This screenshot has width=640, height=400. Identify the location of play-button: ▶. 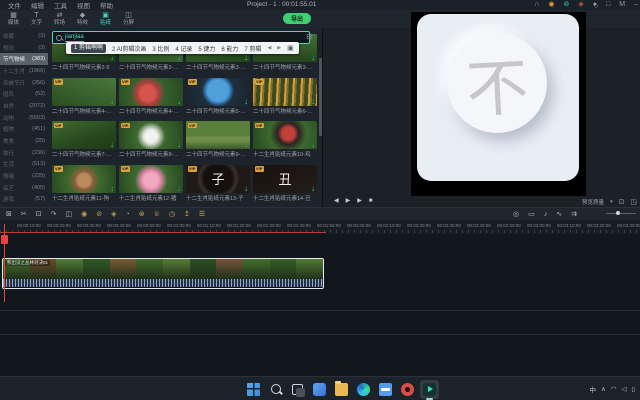
(348, 201).